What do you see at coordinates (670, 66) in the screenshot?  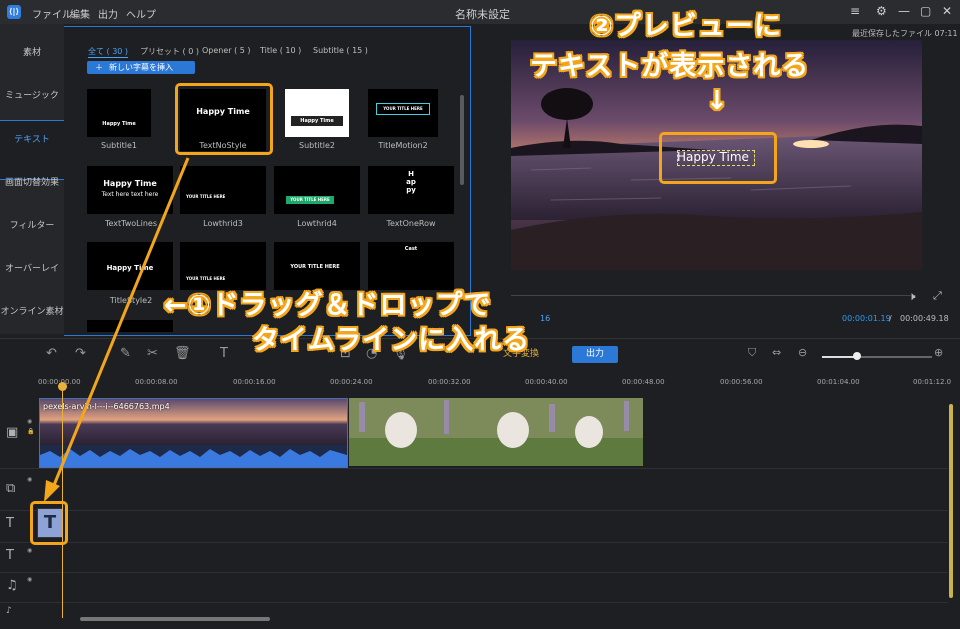 I see `callout-preview-line2: テキストが表示される` at bounding box center [670, 66].